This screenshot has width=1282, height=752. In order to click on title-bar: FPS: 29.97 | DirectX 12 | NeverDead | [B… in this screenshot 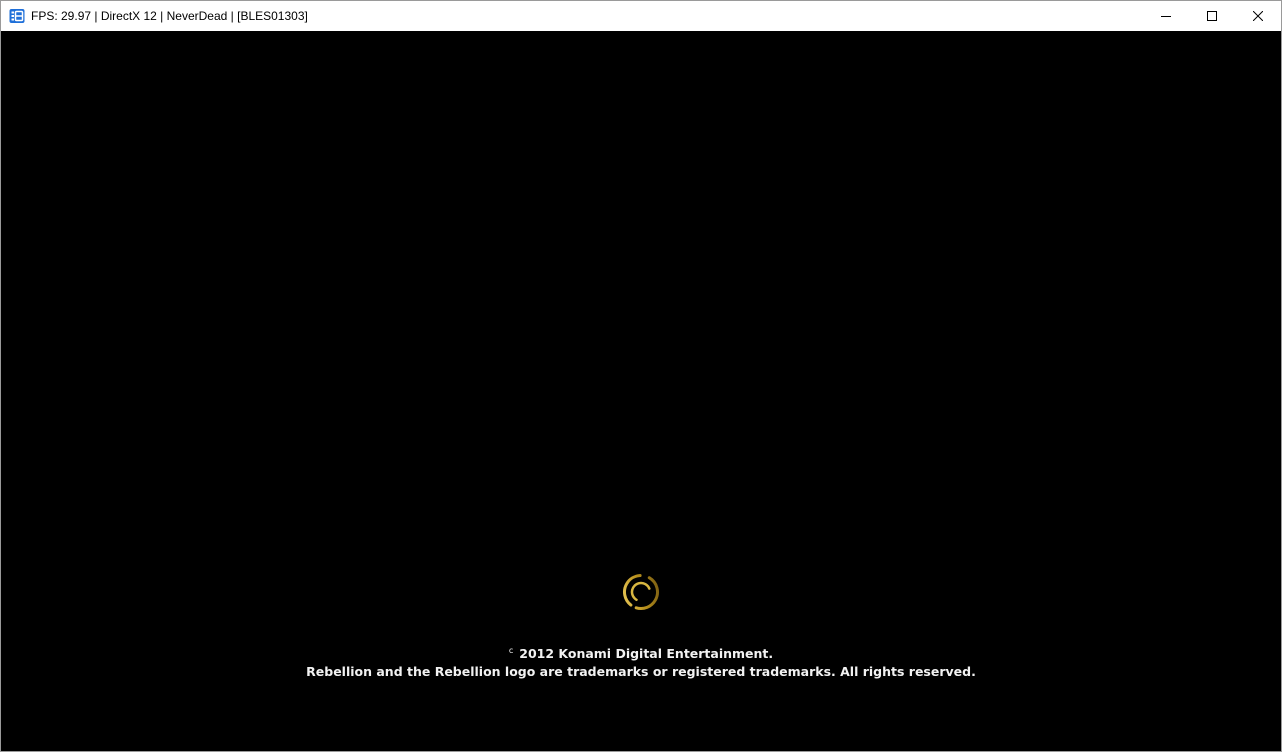, I will do `click(641, 16)`.